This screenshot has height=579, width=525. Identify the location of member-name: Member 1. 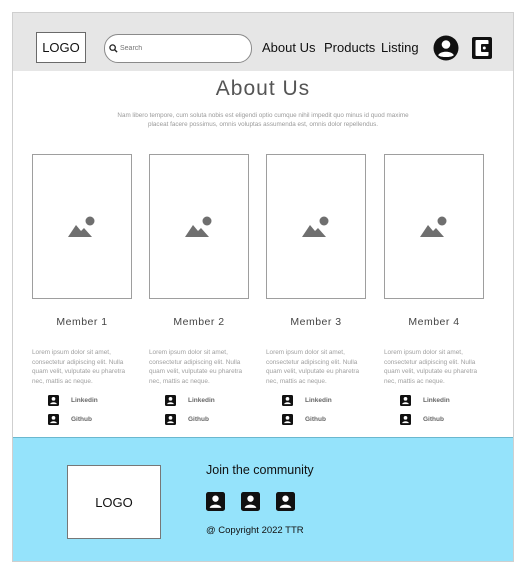
(82, 322).